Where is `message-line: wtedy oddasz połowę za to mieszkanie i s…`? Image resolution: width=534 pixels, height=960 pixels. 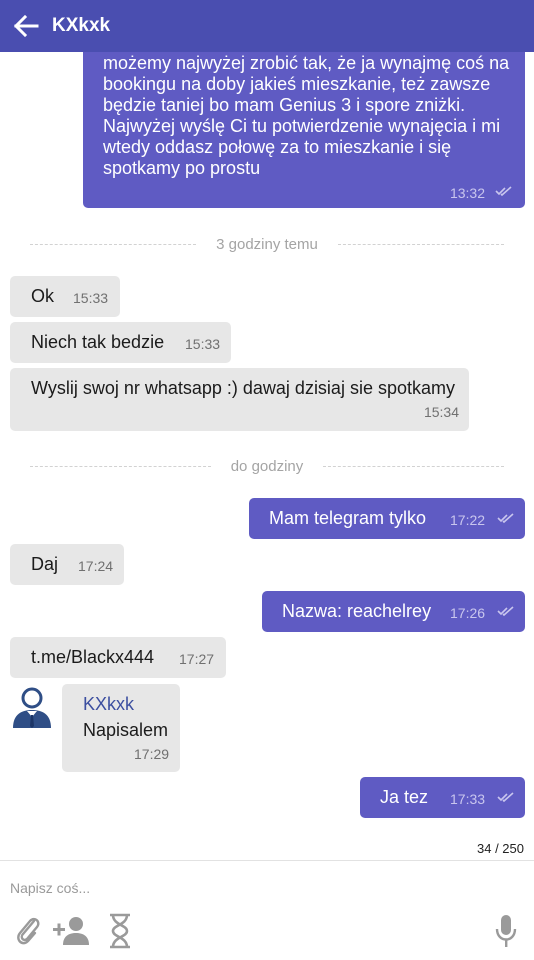 message-line: wtedy oddasz połowę za to mieszkanie i s… is located at coordinates (277, 147).